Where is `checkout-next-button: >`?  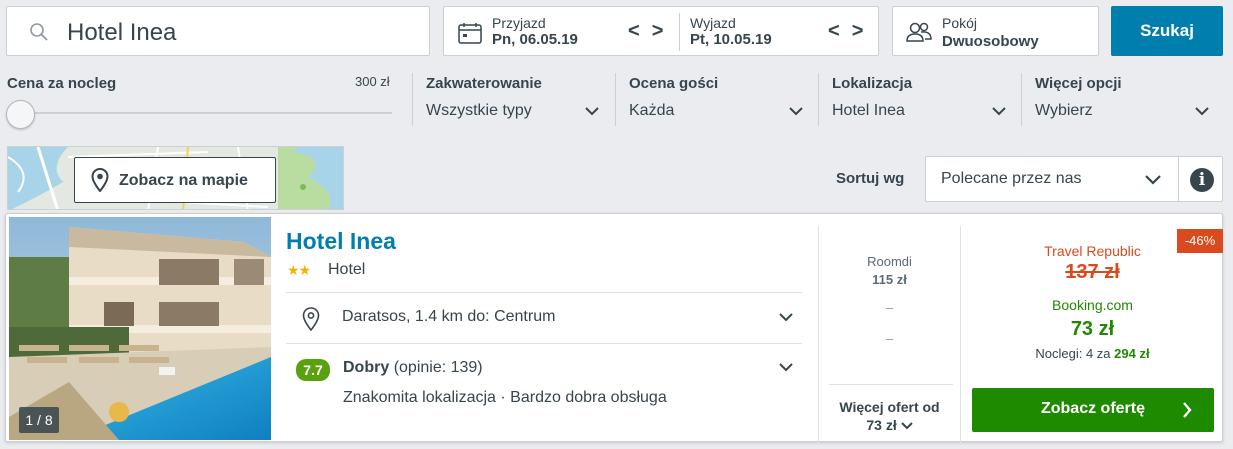
checkout-next-button: > is located at coordinates (858, 31).